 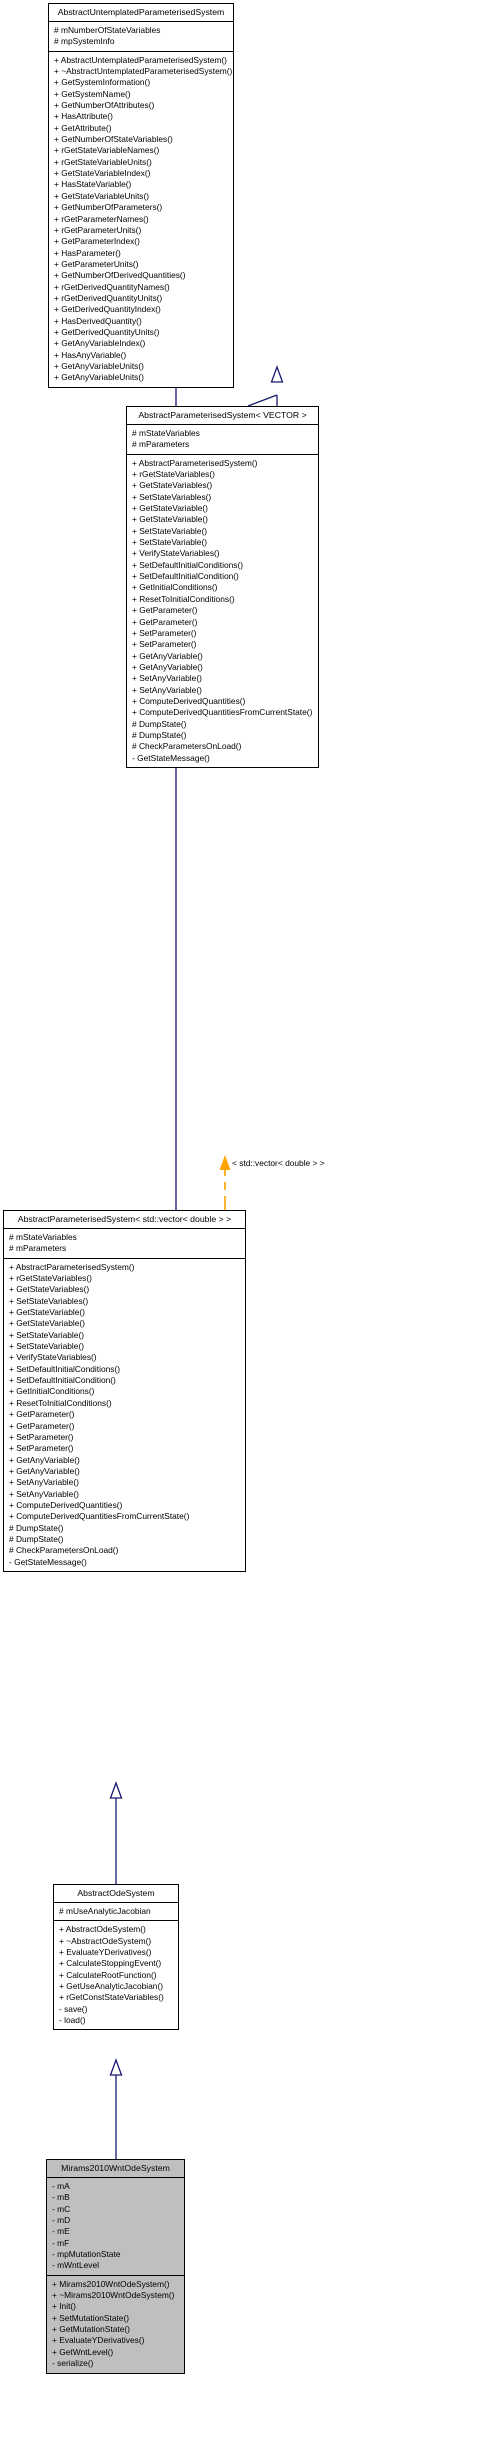 What do you see at coordinates (61, 2220) in the screenshot?
I see `class-attribute: - mD` at bounding box center [61, 2220].